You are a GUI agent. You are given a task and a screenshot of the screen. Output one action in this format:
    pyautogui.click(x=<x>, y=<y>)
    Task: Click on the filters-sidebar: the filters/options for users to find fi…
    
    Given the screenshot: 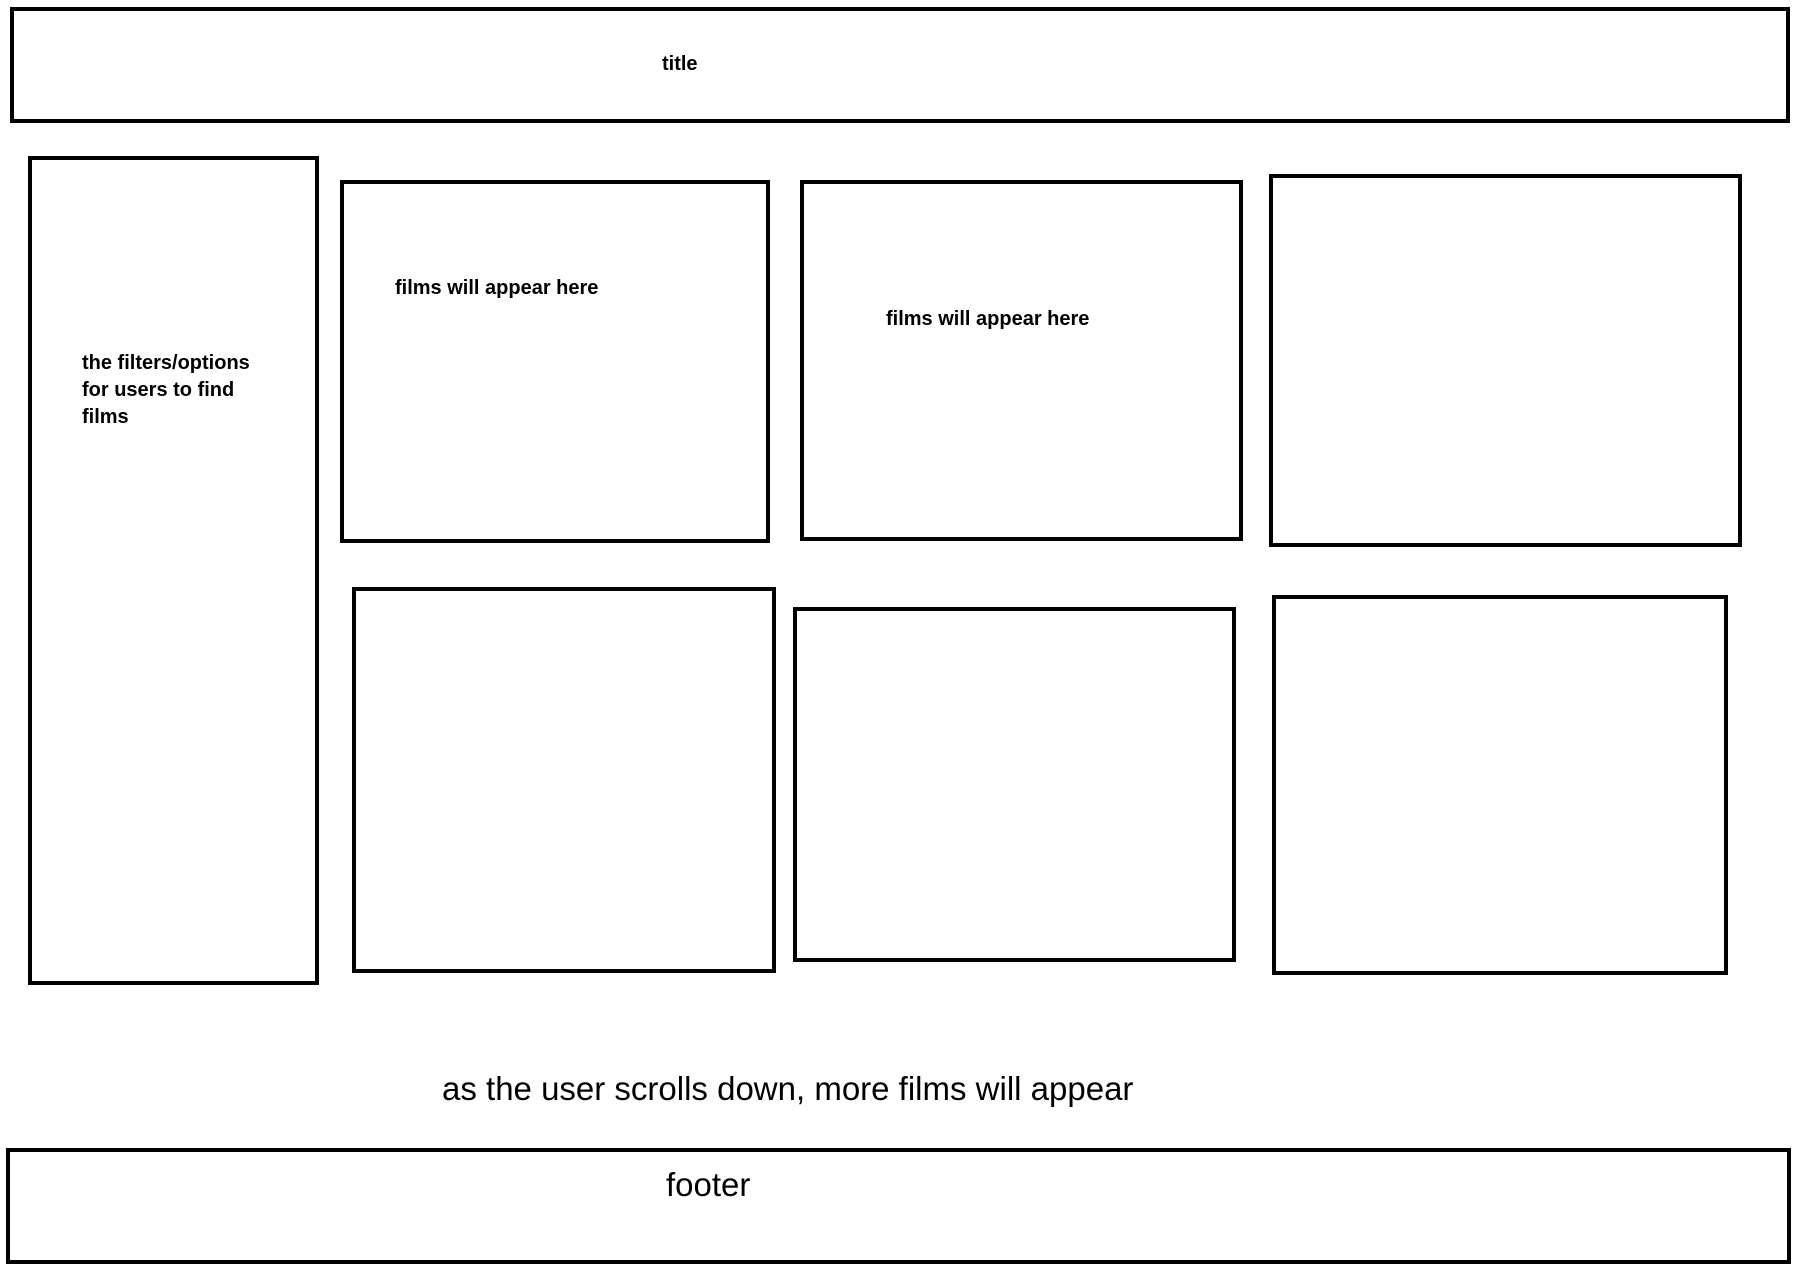 What is the action you would take?
    pyautogui.click(x=173, y=570)
    